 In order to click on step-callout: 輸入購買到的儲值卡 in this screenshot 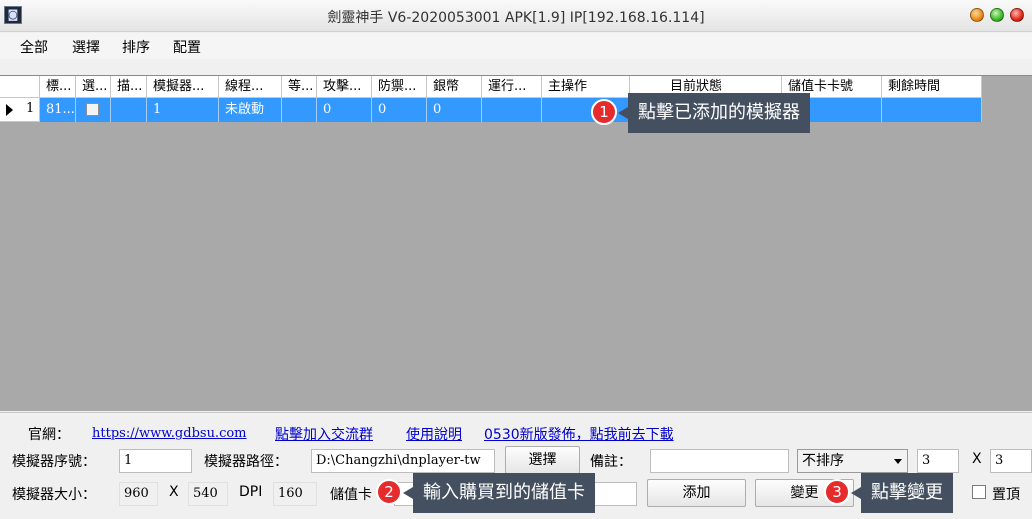, I will do `click(499, 493)`.